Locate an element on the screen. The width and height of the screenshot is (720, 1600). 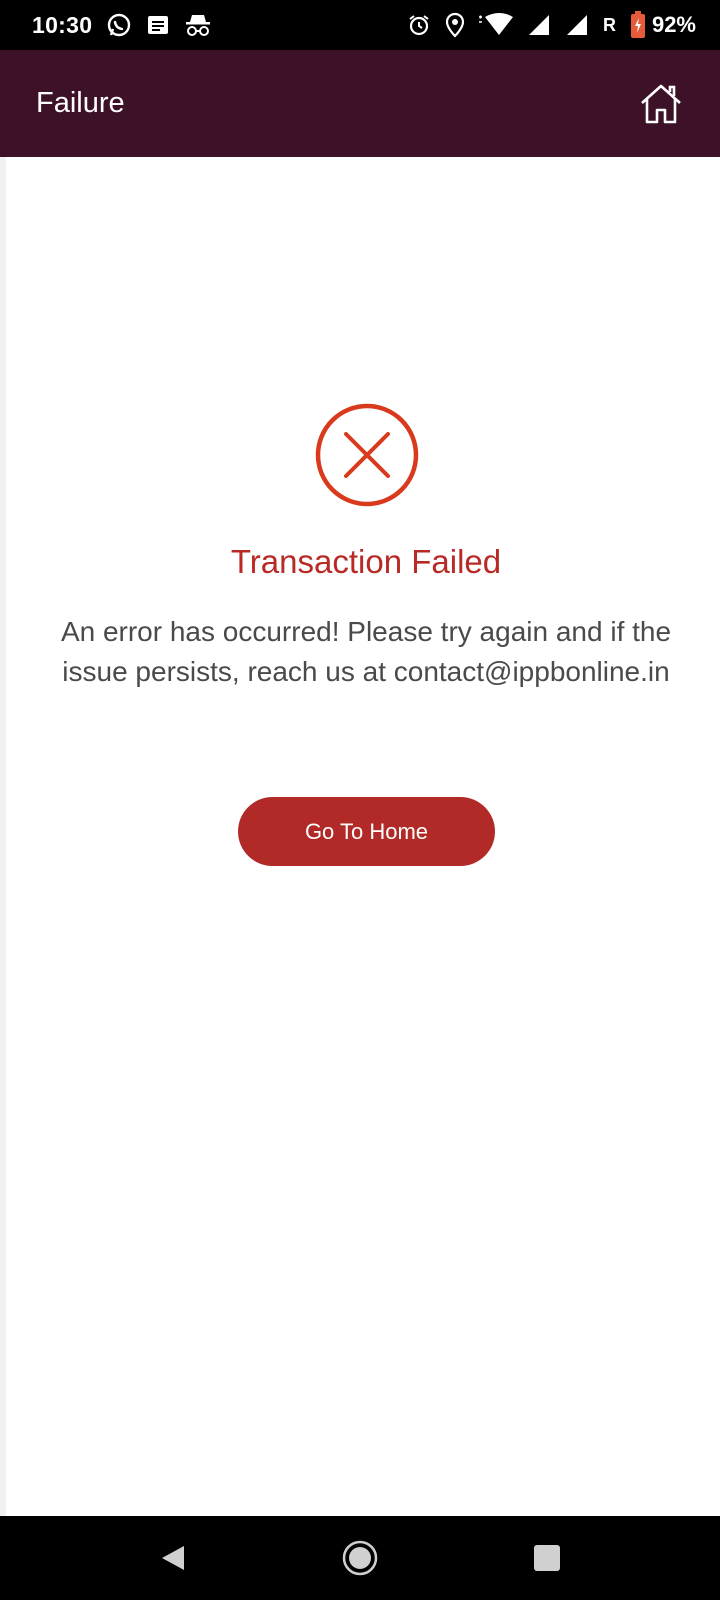
page-title: Failure is located at coordinates (80, 103).